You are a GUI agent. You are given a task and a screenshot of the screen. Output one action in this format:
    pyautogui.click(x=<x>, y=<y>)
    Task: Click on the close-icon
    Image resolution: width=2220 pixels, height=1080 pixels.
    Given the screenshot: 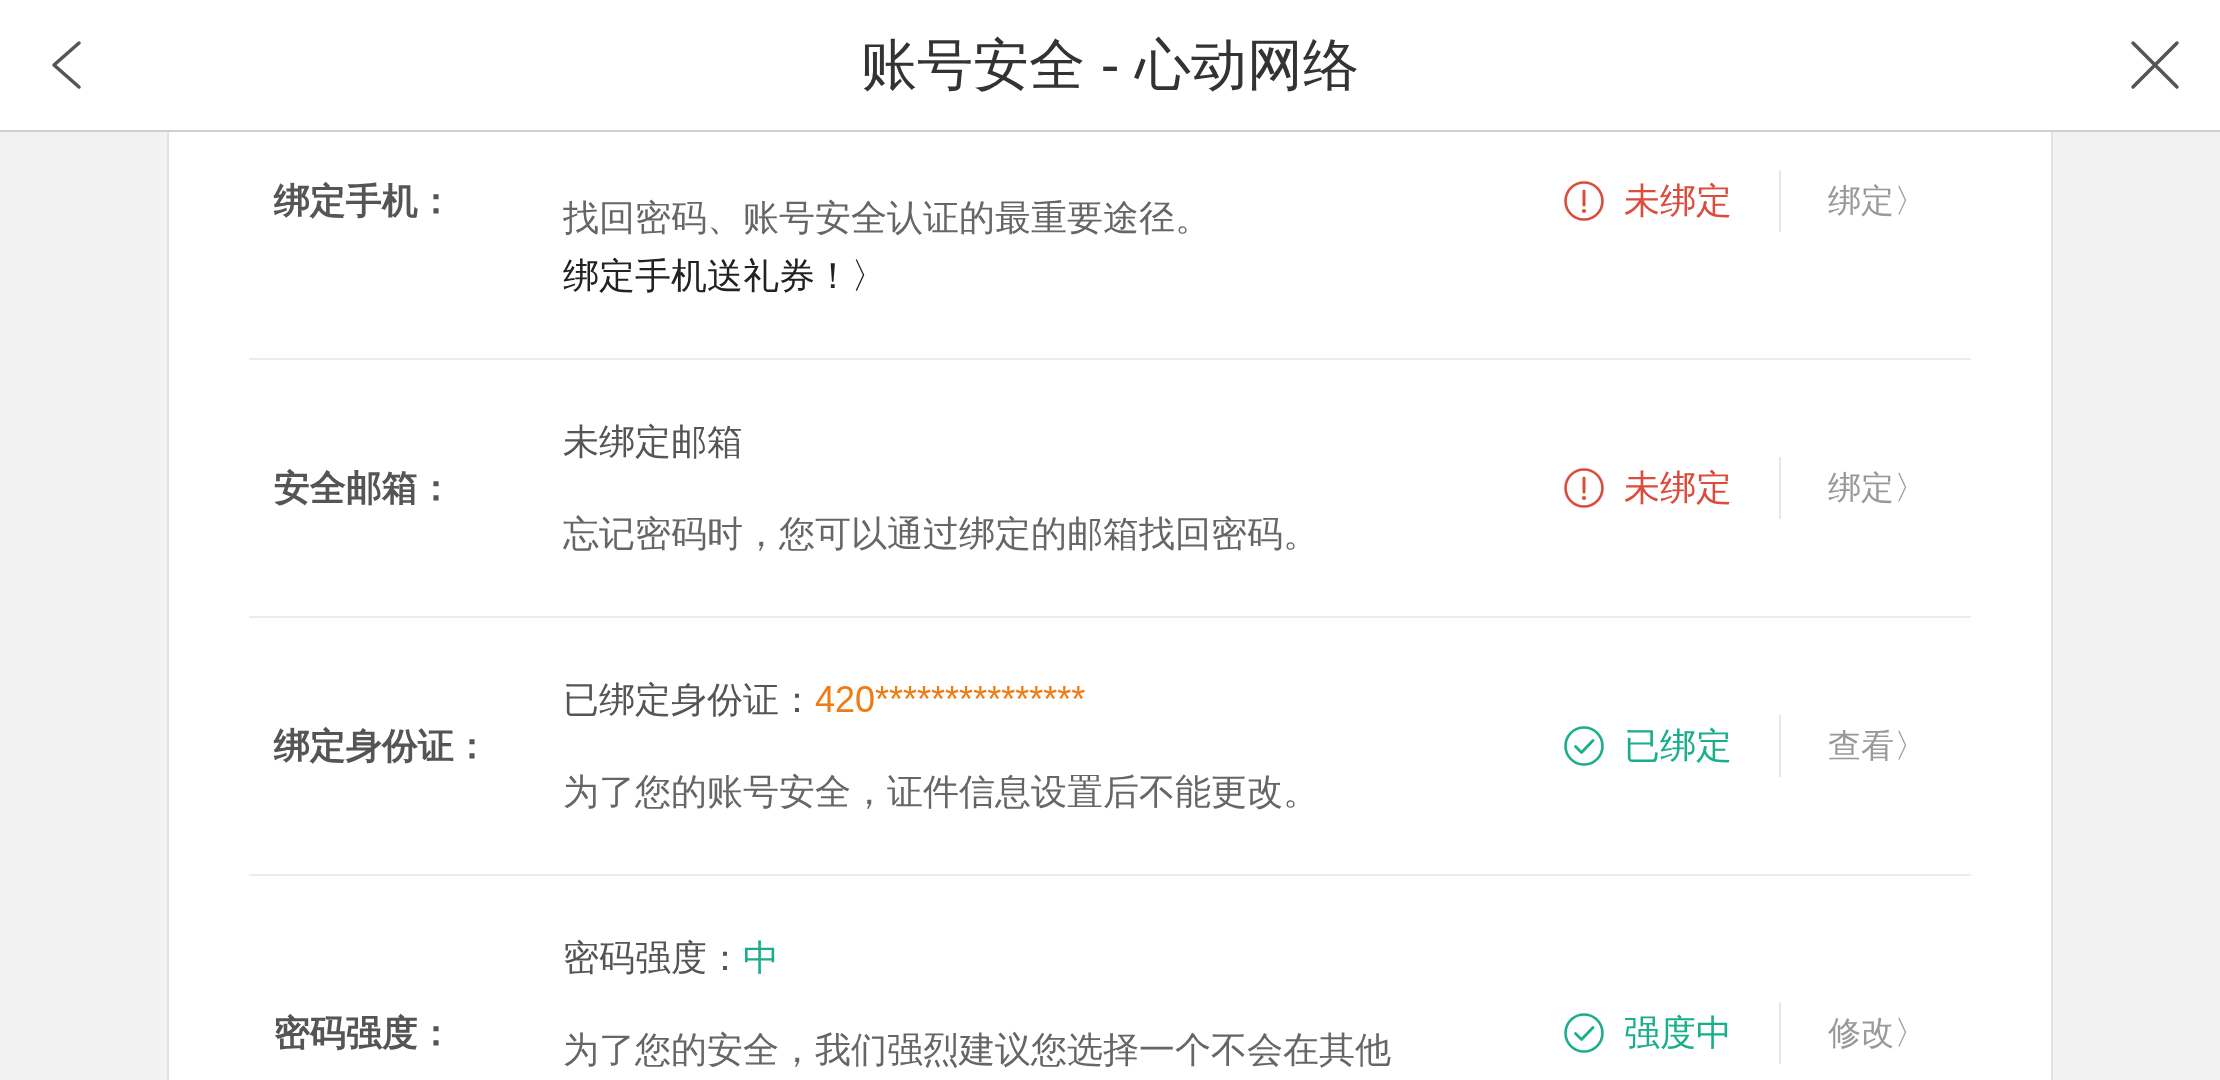 What is the action you would take?
    pyautogui.click(x=2155, y=65)
    